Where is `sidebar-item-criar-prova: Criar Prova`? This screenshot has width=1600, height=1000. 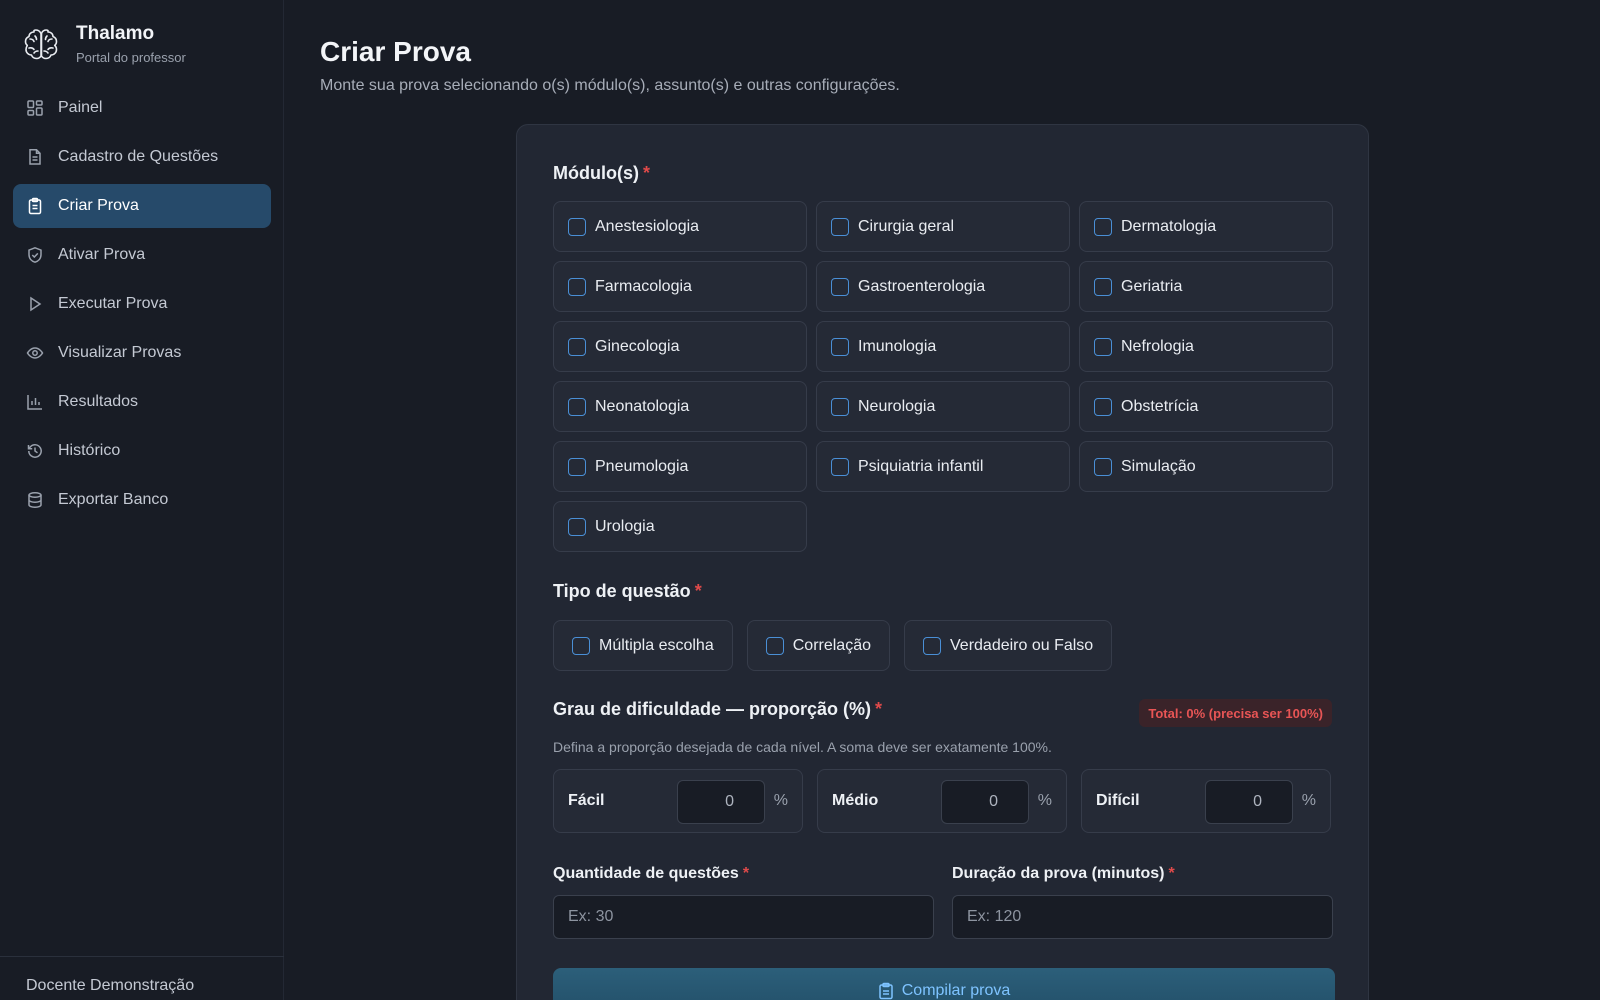
sidebar-item-criar-prova: Criar Prova is located at coordinates (142, 206).